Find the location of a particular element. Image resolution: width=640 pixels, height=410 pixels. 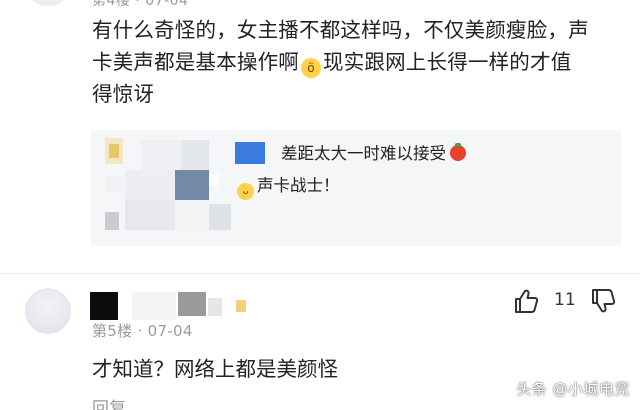

floor-meta: 第4楼 · 07-04 is located at coordinates (140, 4).